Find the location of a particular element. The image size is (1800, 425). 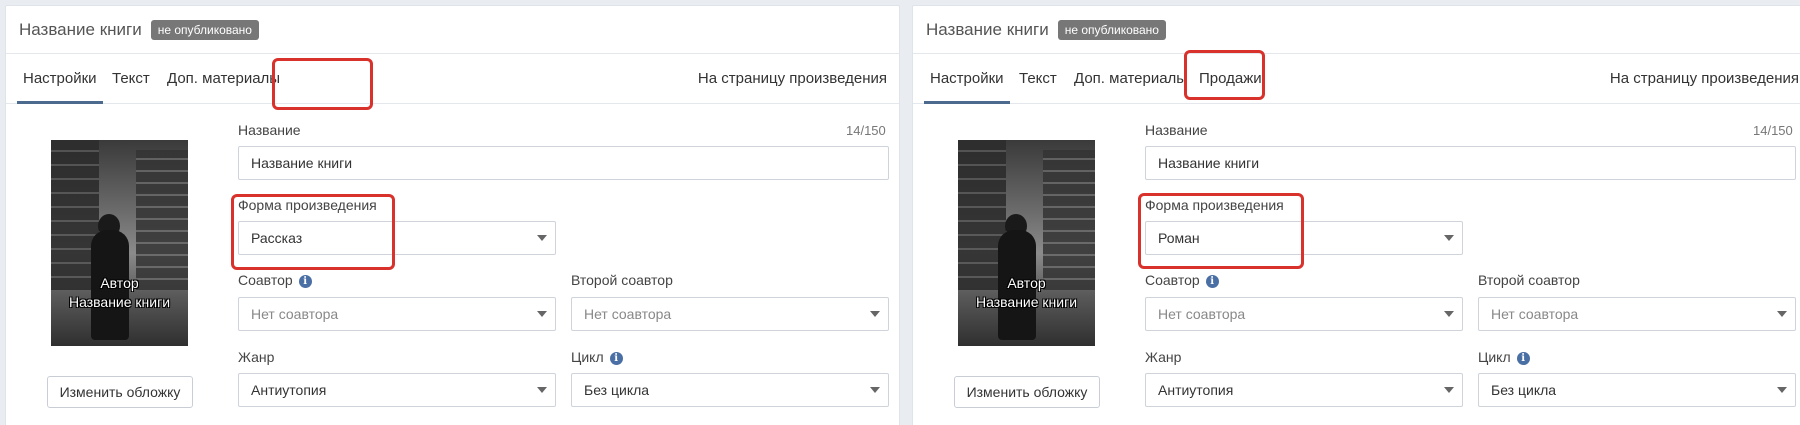

tab-sales is located at coordinates (292, 79).